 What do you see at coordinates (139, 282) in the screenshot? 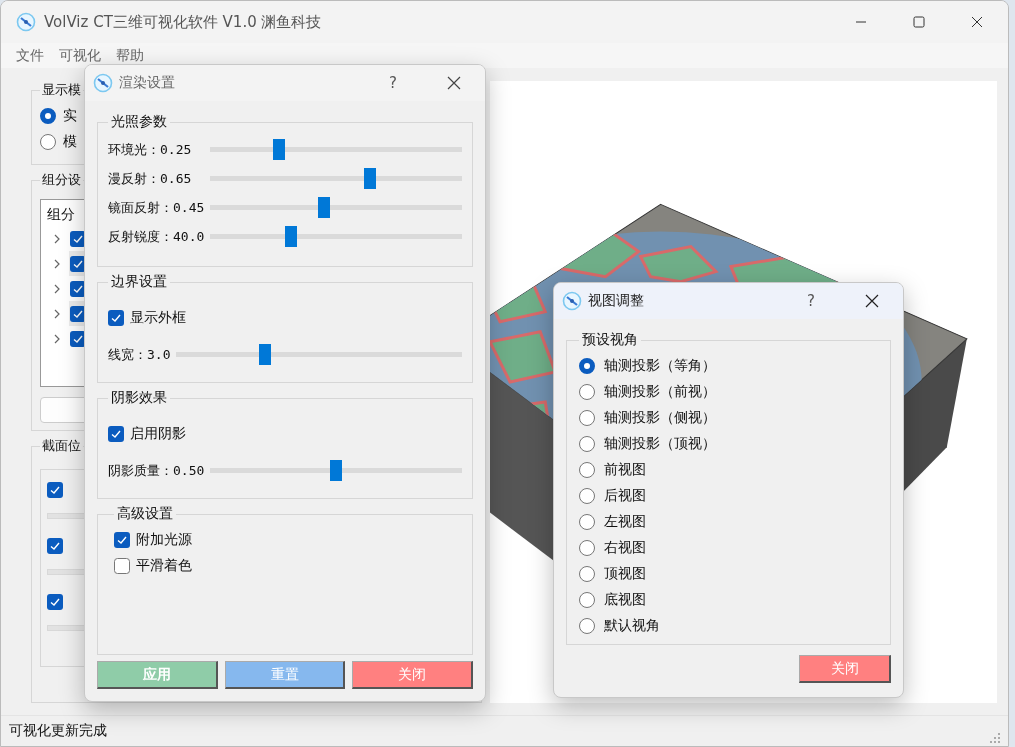
I see `group-title: 边界设置` at bounding box center [139, 282].